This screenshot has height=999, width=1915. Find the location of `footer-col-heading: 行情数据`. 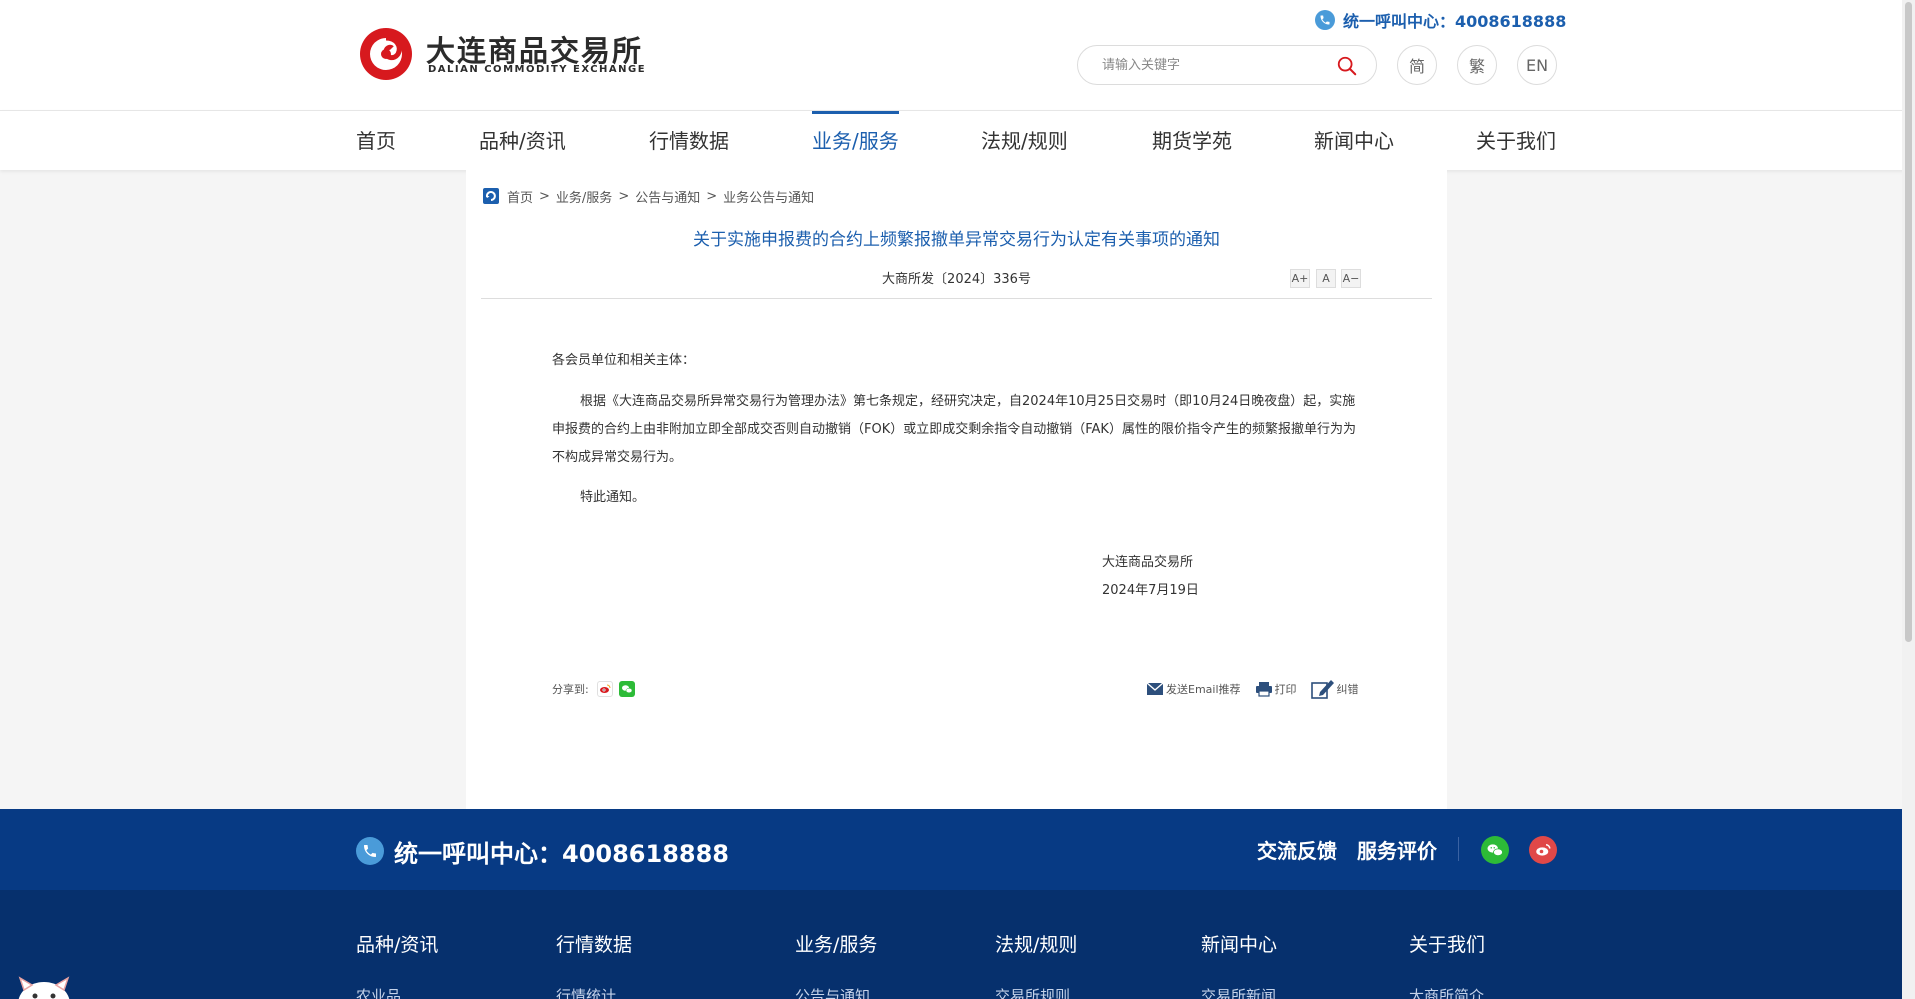

footer-col-heading: 行情数据 is located at coordinates (594, 943).